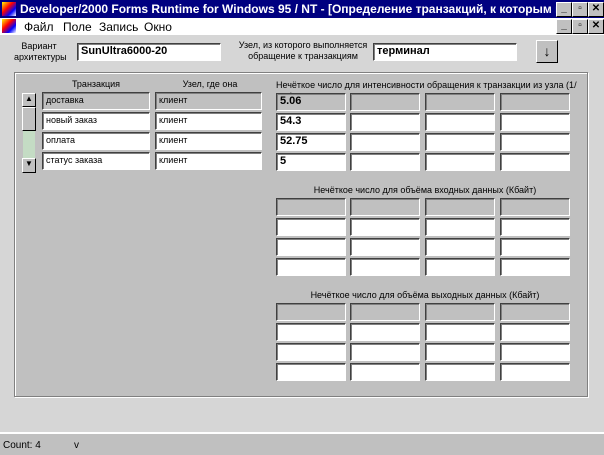 This screenshot has width=604, height=455. What do you see at coordinates (40, 51) in the screenshot?
I see `arch-label: Вариант архитектуры` at bounding box center [40, 51].